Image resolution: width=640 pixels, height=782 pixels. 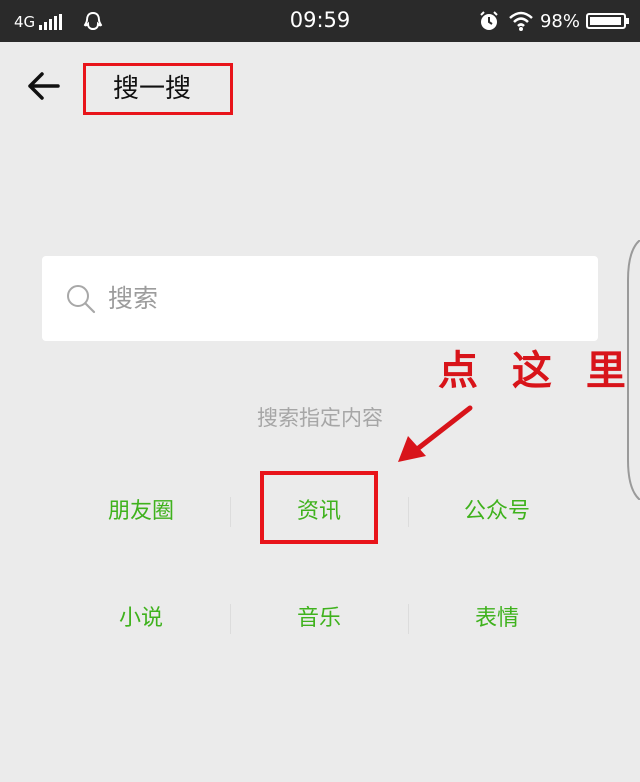 What do you see at coordinates (319, 512) in the screenshot?
I see `category-news: 资讯` at bounding box center [319, 512].